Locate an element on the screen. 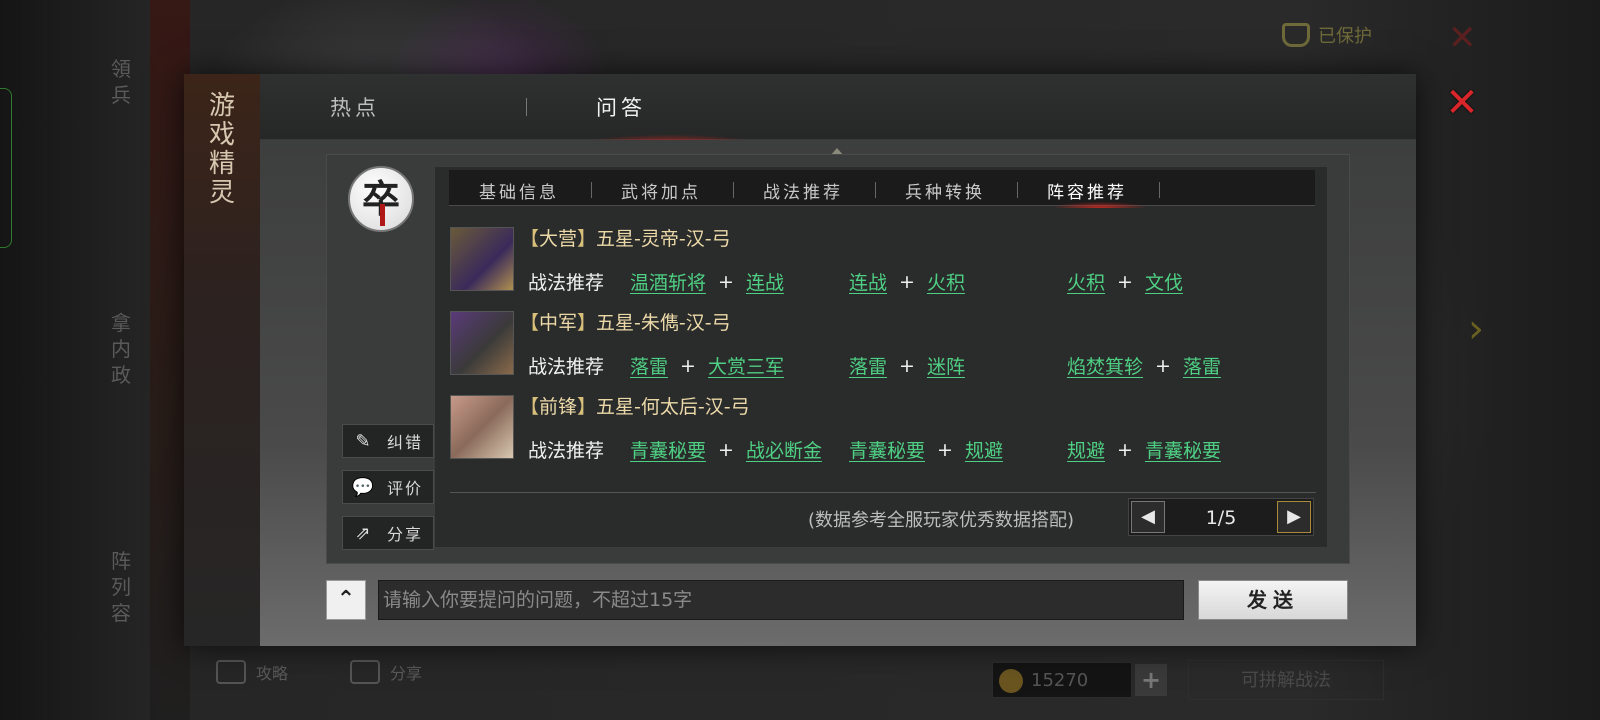 The width and height of the screenshot is (1600, 720). hero-title: 【大营】五星-灵帝-汉-弓 is located at coordinates (625, 239).